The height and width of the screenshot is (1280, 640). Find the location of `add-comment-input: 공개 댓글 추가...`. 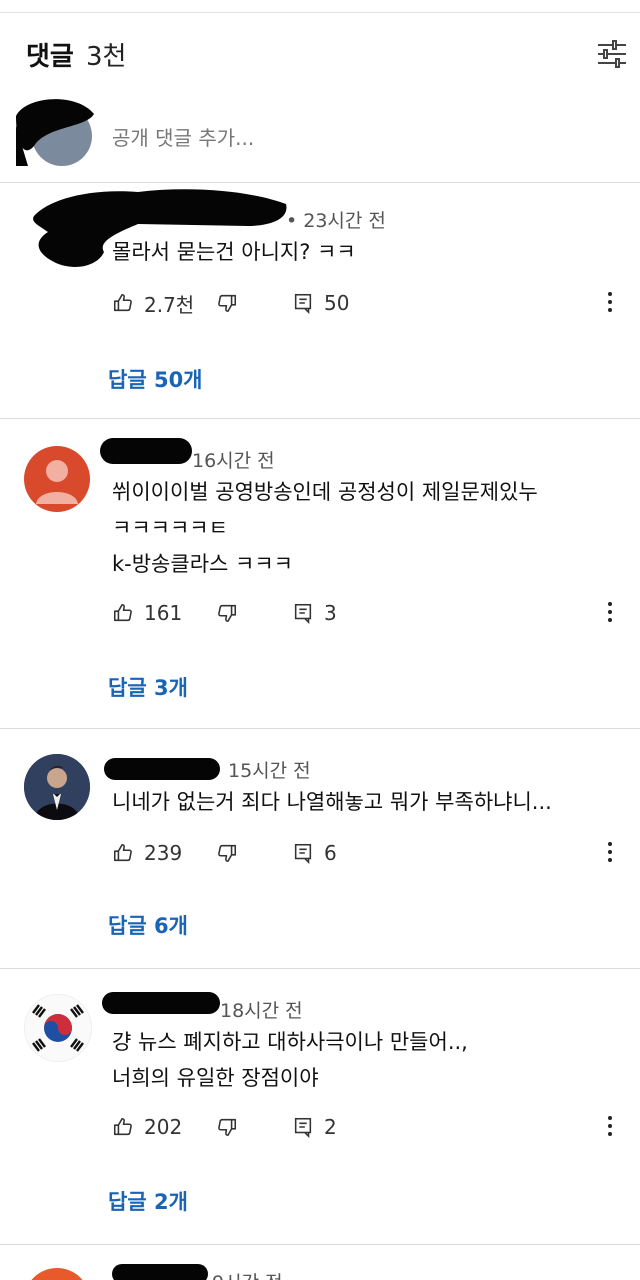

add-comment-input: 공개 댓글 추가... is located at coordinates (183, 136).